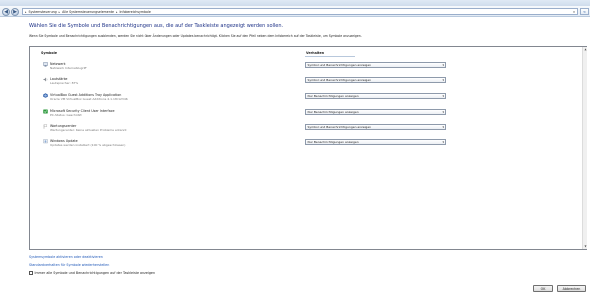 The image size is (590, 294). What do you see at coordinates (45, 95) in the screenshot?
I see `virtualbox-icon` at bounding box center [45, 95].